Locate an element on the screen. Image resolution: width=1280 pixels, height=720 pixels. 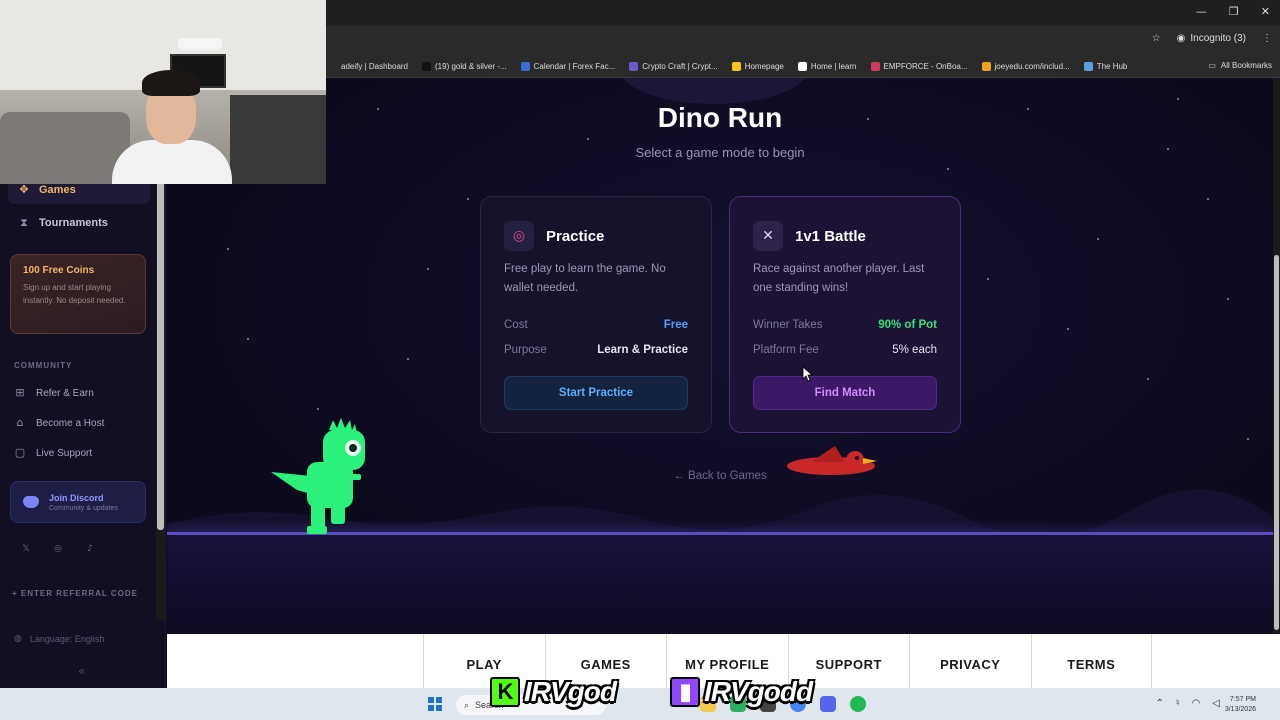
bookmark: Homepage is located at coordinates (757, 66).